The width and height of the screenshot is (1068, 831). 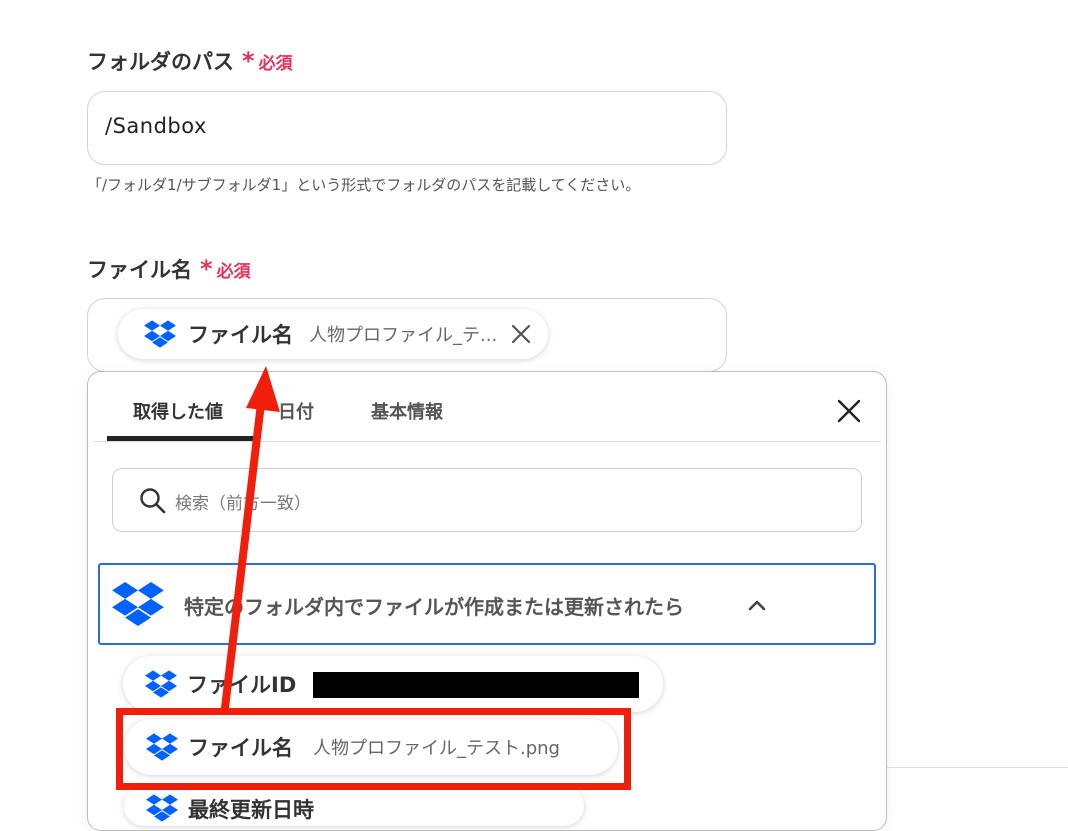 What do you see at coordinates (977, 767) in the screenshot?
I see `background-divider` at bounding box center [977, 767].